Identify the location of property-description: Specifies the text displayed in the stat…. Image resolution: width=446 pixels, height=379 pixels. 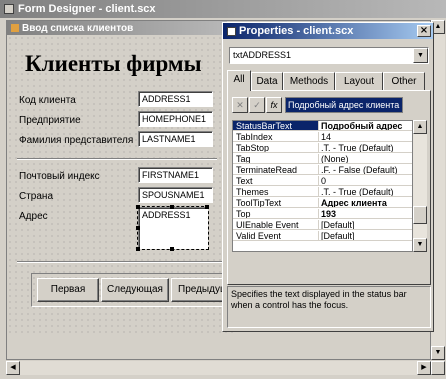
(329, 307).